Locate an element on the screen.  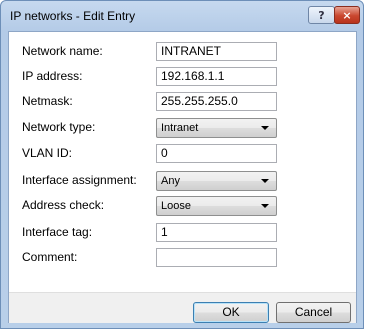
close-button: × is located at coordinates (347, 15).